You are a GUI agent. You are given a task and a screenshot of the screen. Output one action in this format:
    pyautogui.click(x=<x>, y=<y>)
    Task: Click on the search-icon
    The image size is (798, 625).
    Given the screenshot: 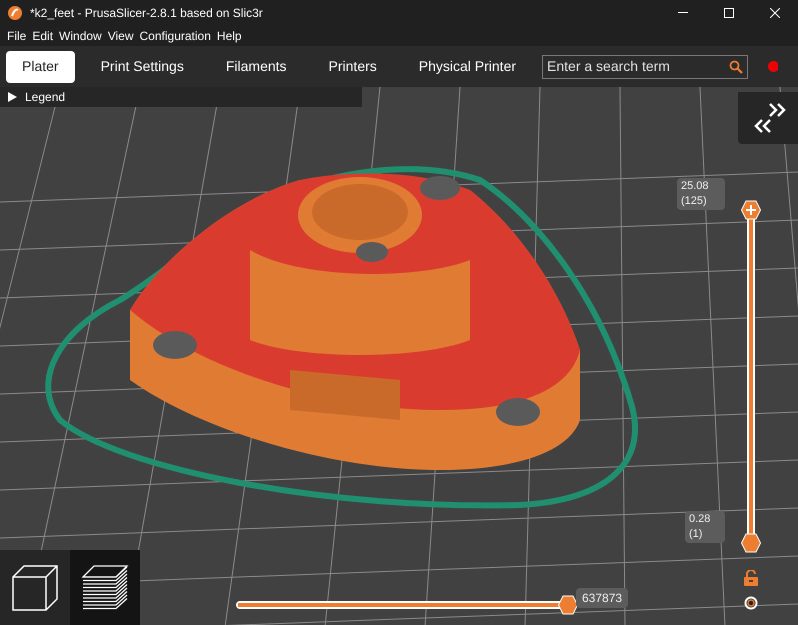 What is the action you would take?
    pyautogui.click(x=735, y=67)
    